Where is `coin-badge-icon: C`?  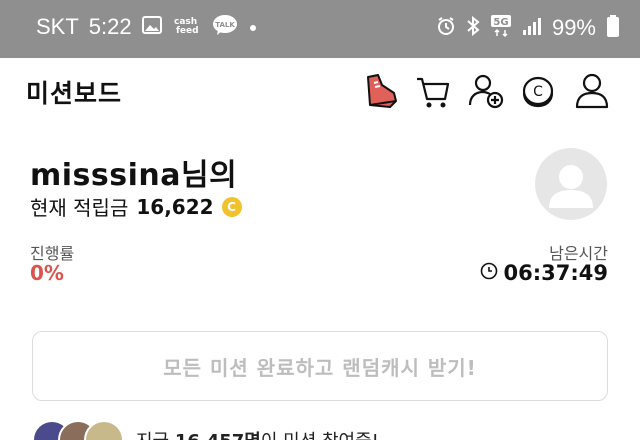
coin-badge-icon: C is located at coordinates (231, 206).